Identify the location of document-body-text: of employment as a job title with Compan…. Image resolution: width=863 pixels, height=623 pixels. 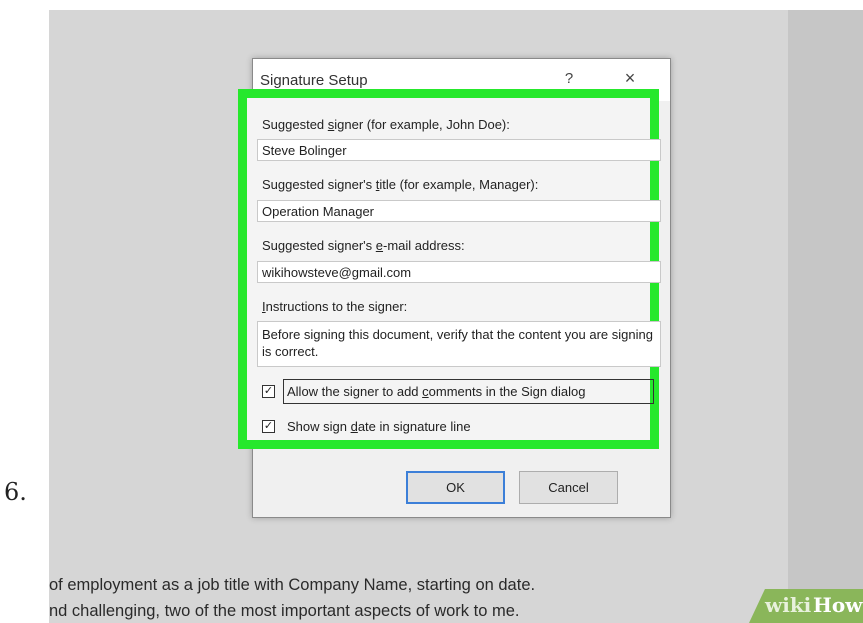
(292, 597).